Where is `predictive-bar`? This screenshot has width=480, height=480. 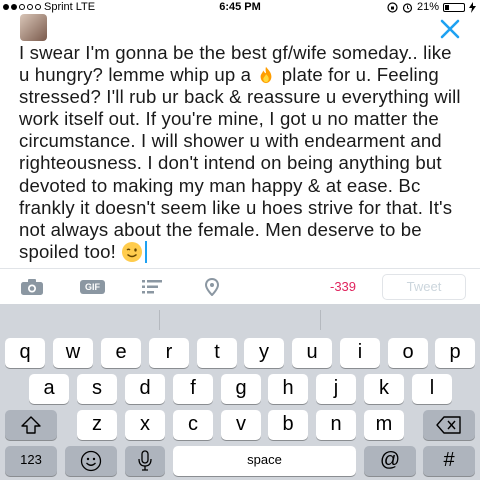 predictive-bar is located at coordinates (240, 319).